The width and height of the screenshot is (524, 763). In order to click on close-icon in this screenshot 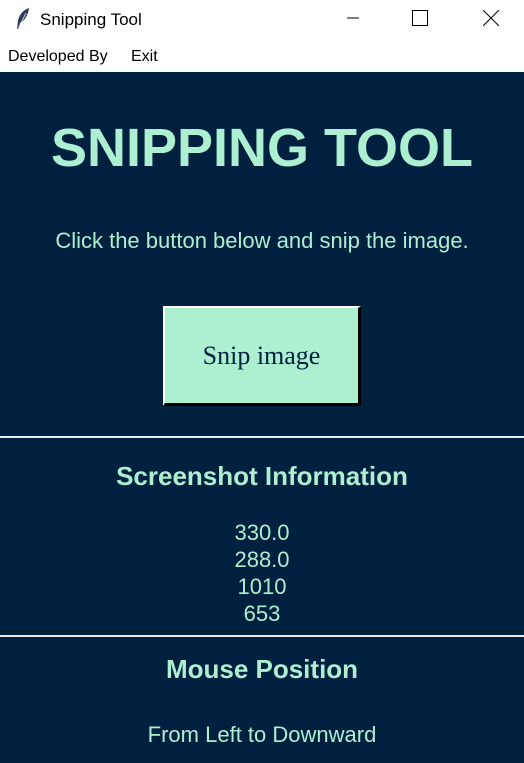, I will do `click(491, 20)`.